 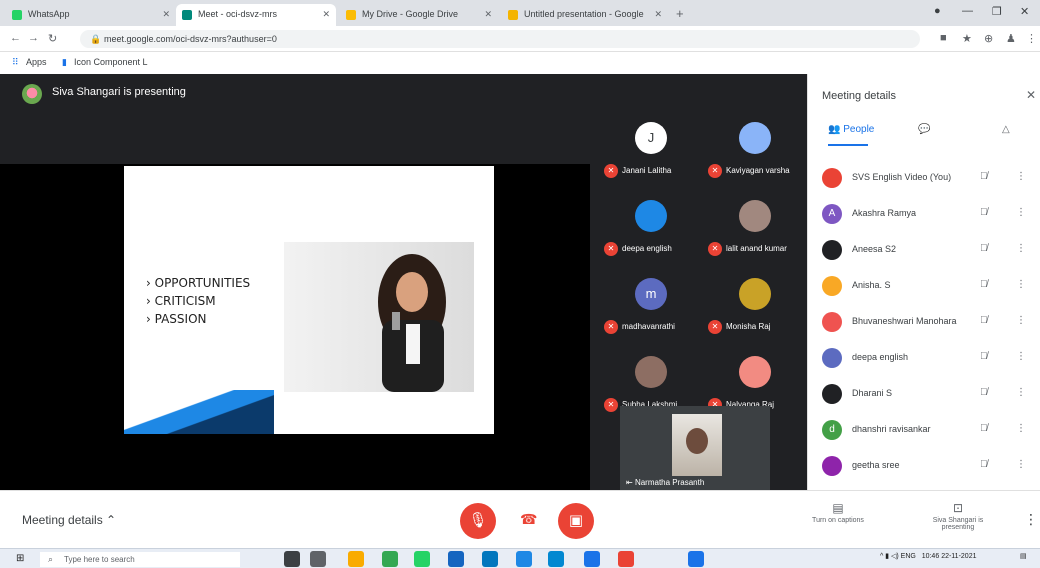 What do you see at coordinates (943, 38) in the screenshot?
I see `camera-indicator-icon: ■` at bounding box center [943, 38].